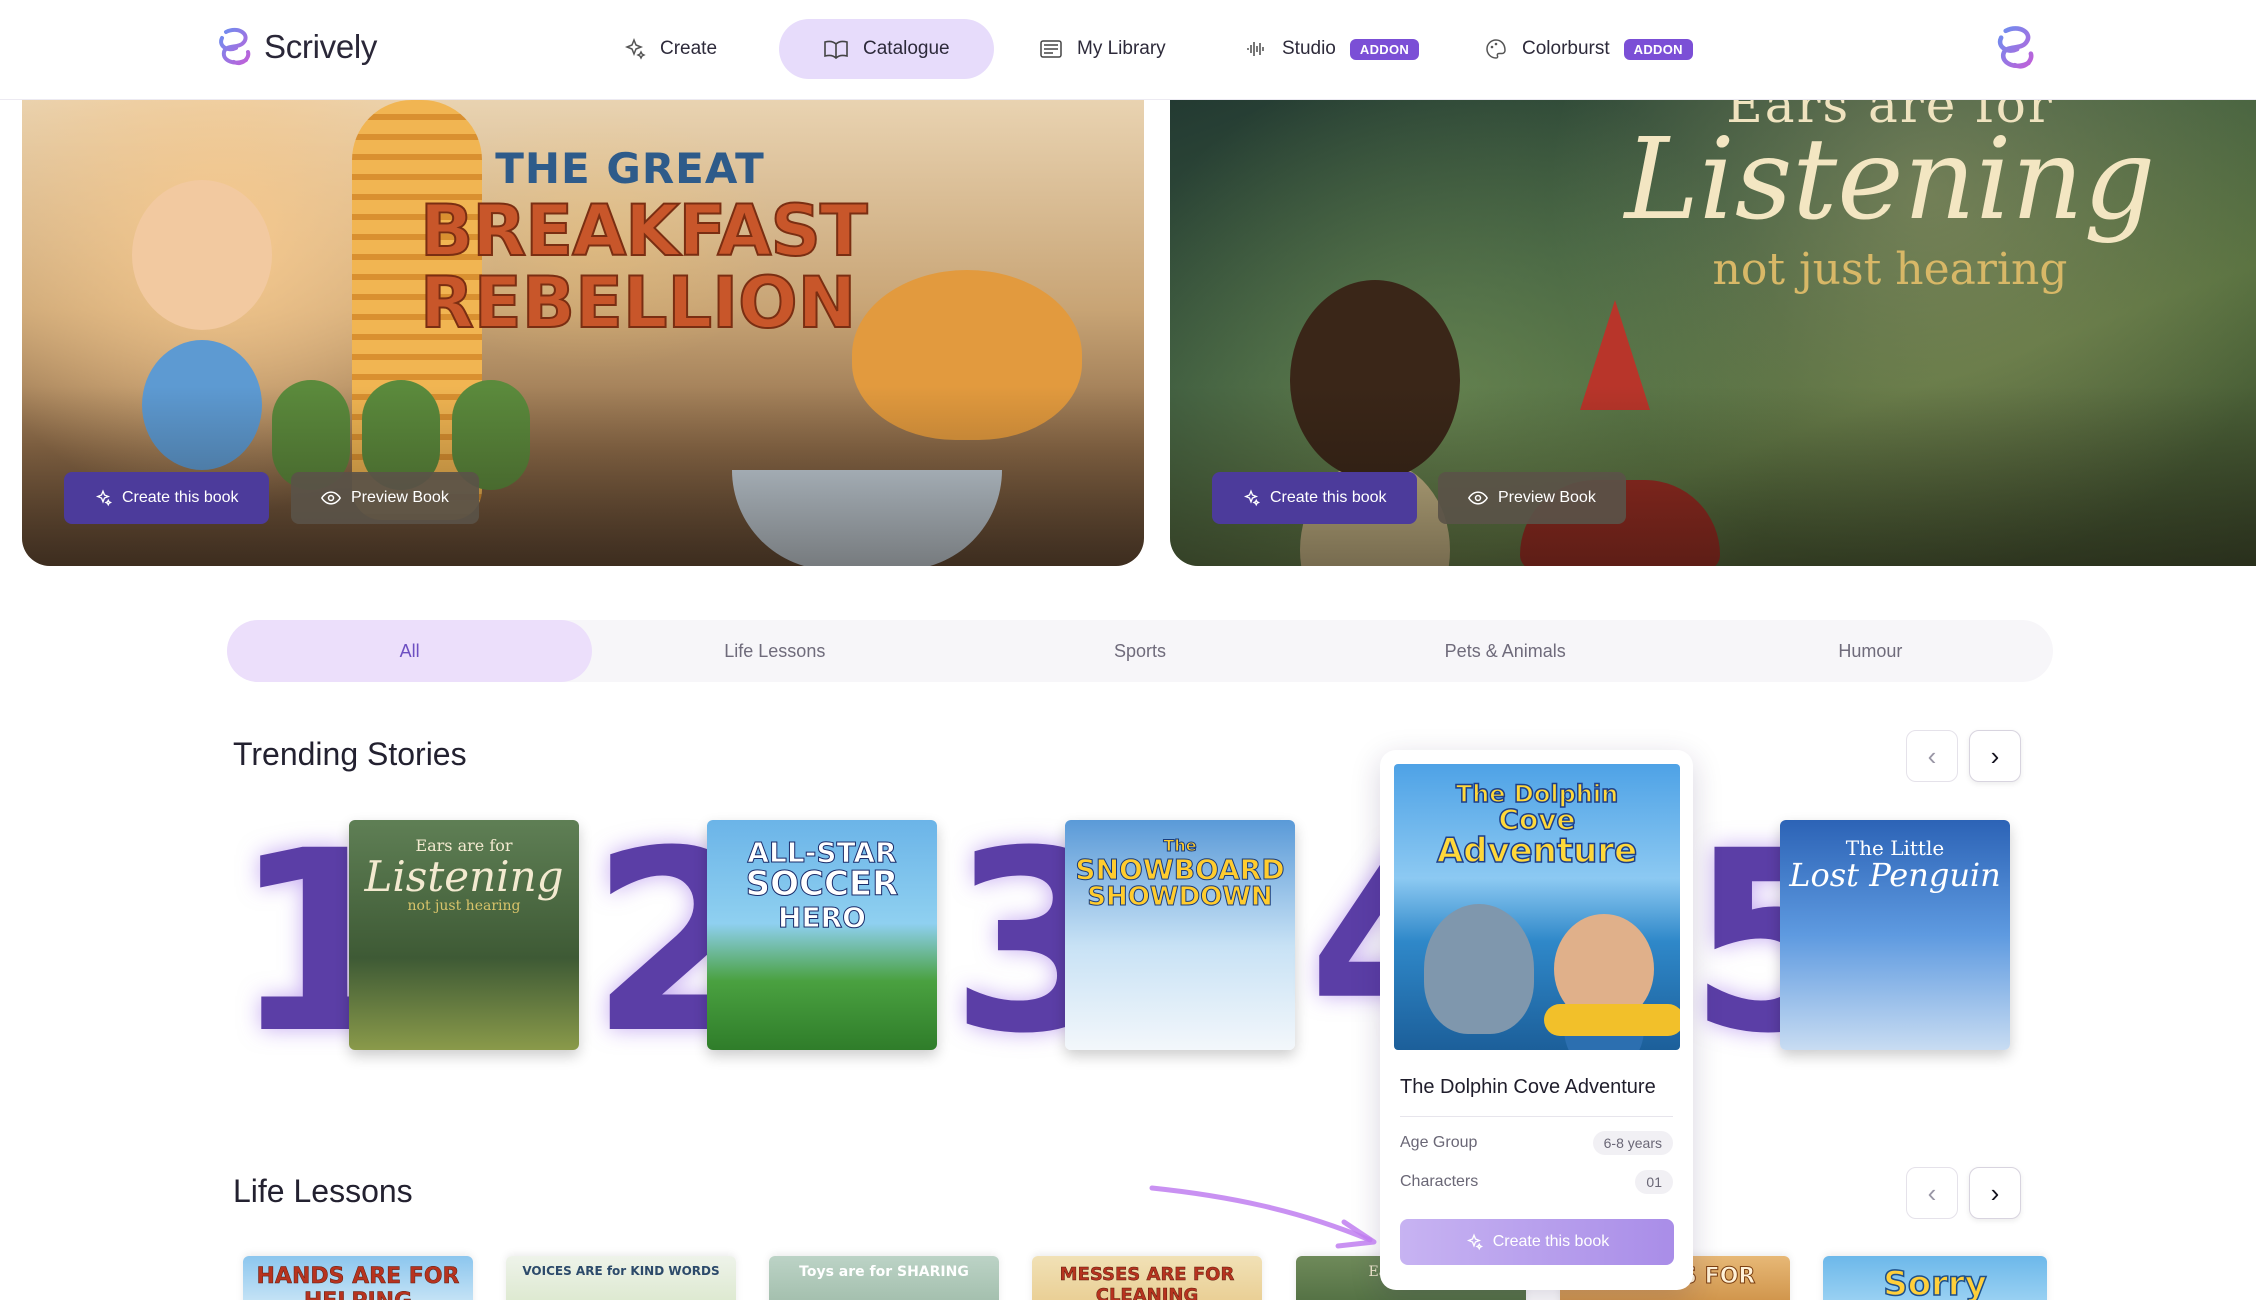 The image size is (2256, 1300). Describe the element at coordinates (358, 1282) in the screenshot. I see `cover-title: HANDS ARE FOR HELPING` at that location.